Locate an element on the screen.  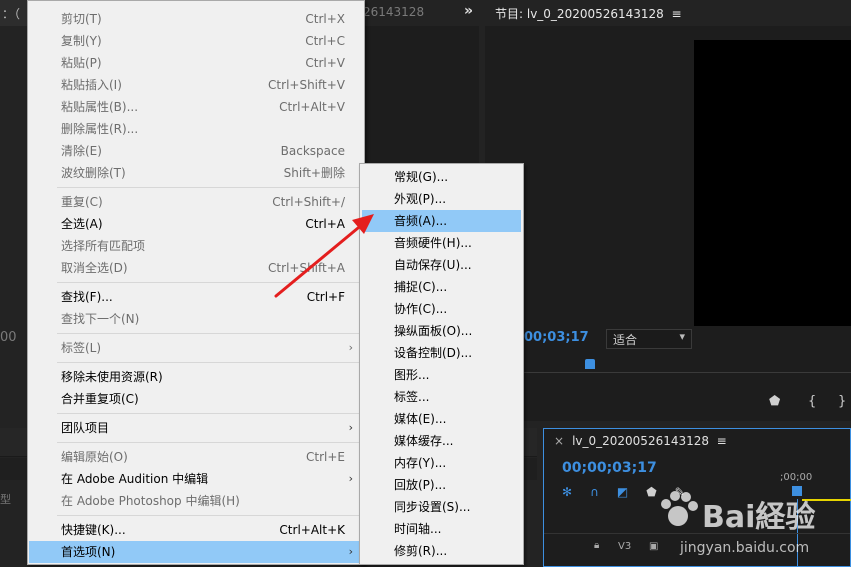
baidu-paw-icon is located at coordinates (679, 508).